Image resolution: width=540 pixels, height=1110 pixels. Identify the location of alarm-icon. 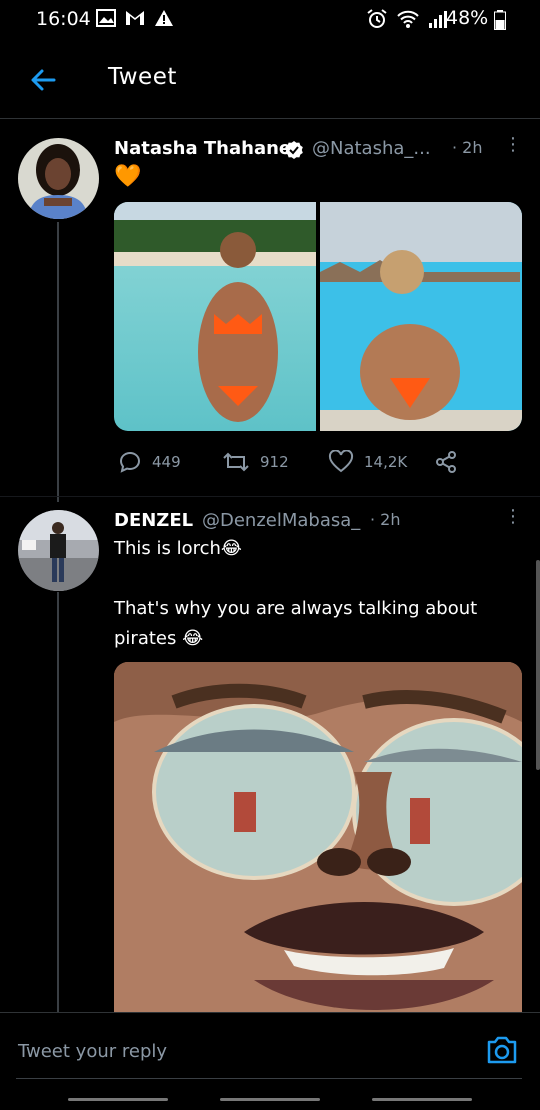
(377, 18).